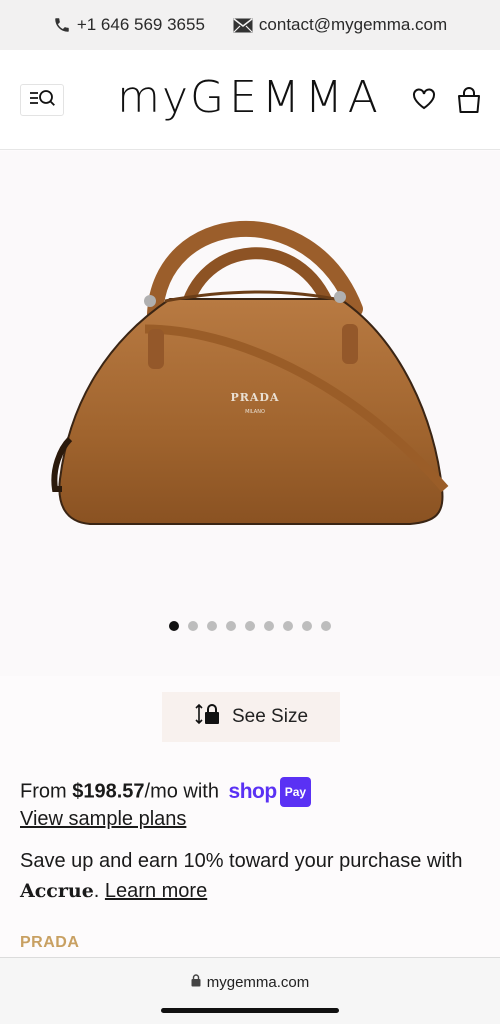 The height and width of the screenshot is (1024, 500). What do you see at coordinates (156, 891) in the screenshot?
I see `learn-more-link: Learn more` at bounding box center [156, 891].